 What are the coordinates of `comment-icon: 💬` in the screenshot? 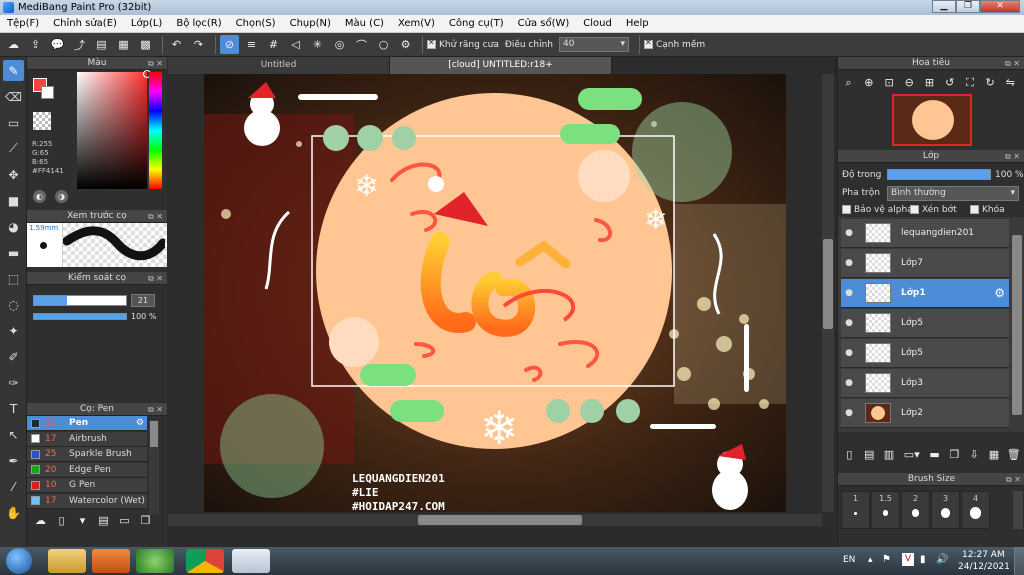 It's located at (57, 44).